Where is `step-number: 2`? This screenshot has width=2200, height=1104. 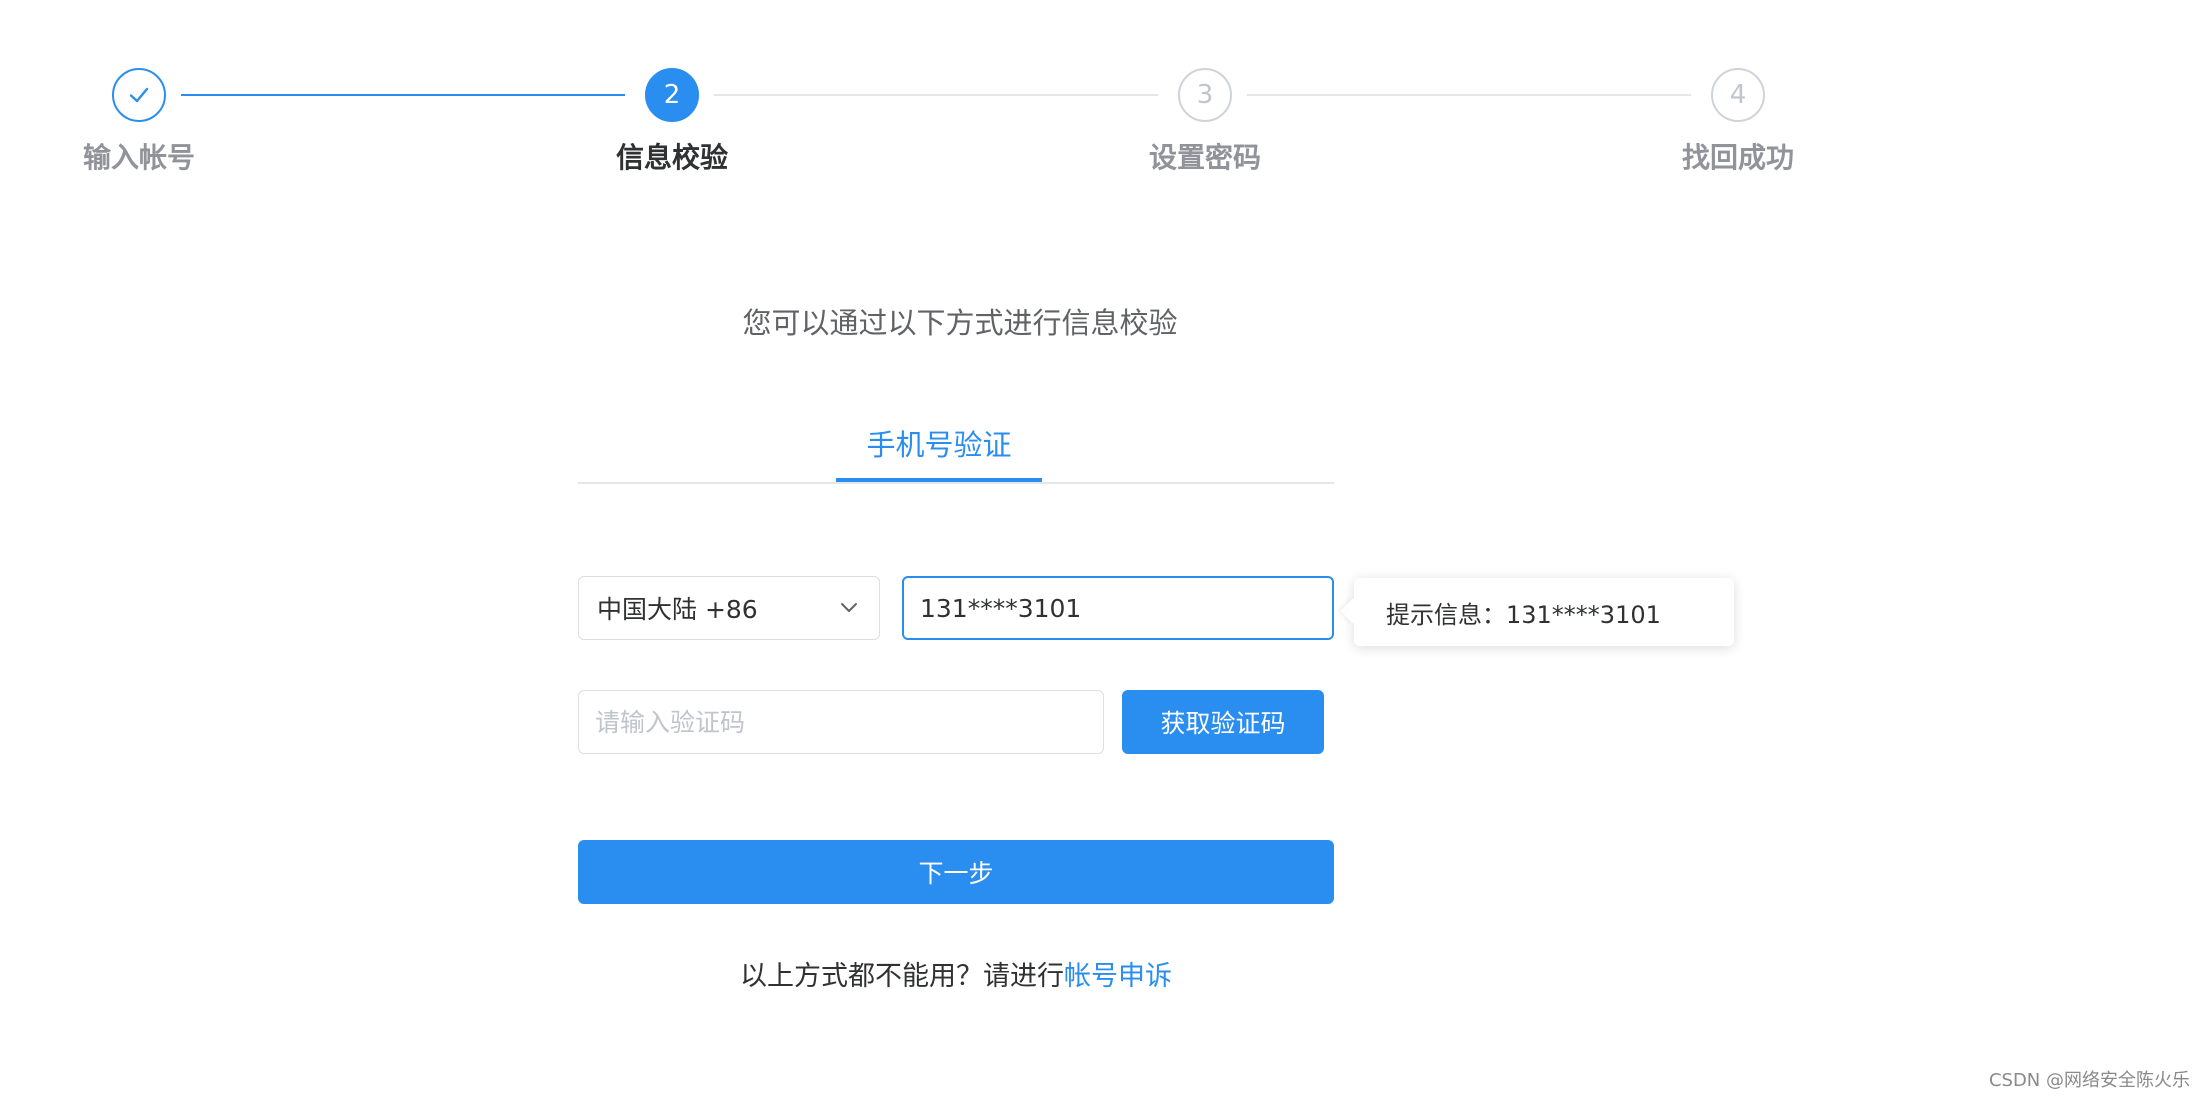
step-number: 2 is located at coordinates (672, 95).